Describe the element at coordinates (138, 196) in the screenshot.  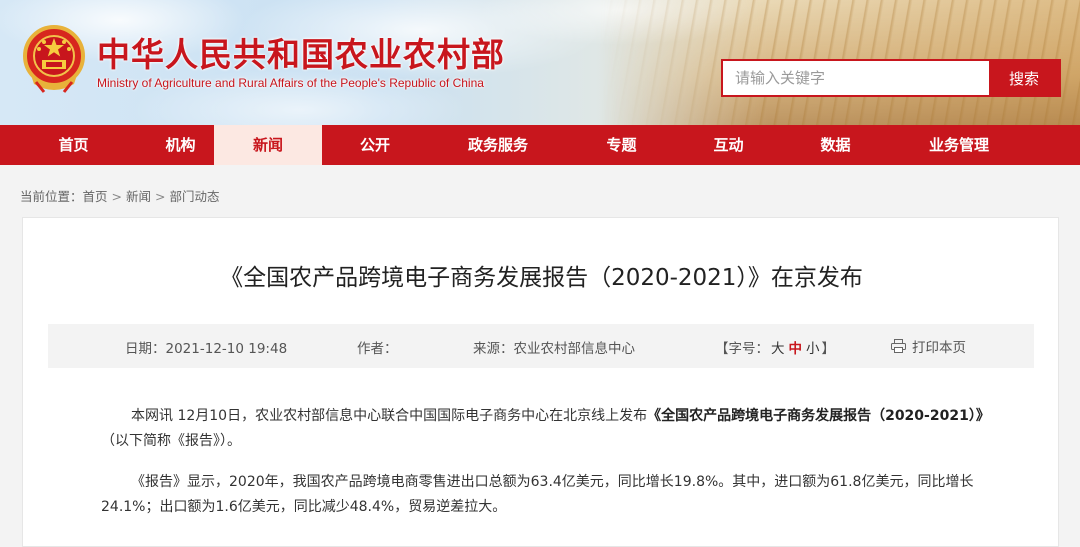
I see `breadcrumb-item-news: 新闻` at that location.